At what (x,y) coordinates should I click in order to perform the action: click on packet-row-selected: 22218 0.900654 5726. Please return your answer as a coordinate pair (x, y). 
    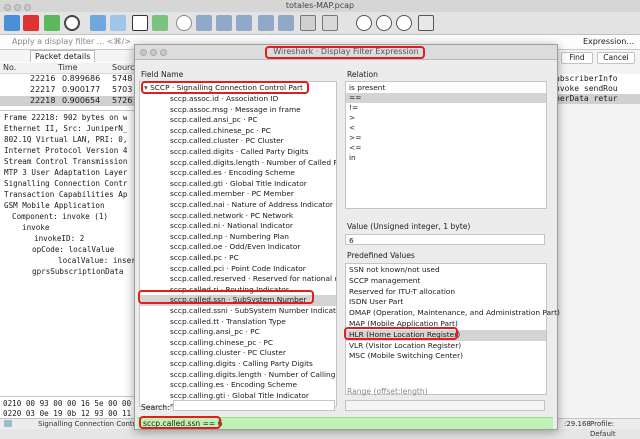
    Looking at the image, I should click on (67, 101).